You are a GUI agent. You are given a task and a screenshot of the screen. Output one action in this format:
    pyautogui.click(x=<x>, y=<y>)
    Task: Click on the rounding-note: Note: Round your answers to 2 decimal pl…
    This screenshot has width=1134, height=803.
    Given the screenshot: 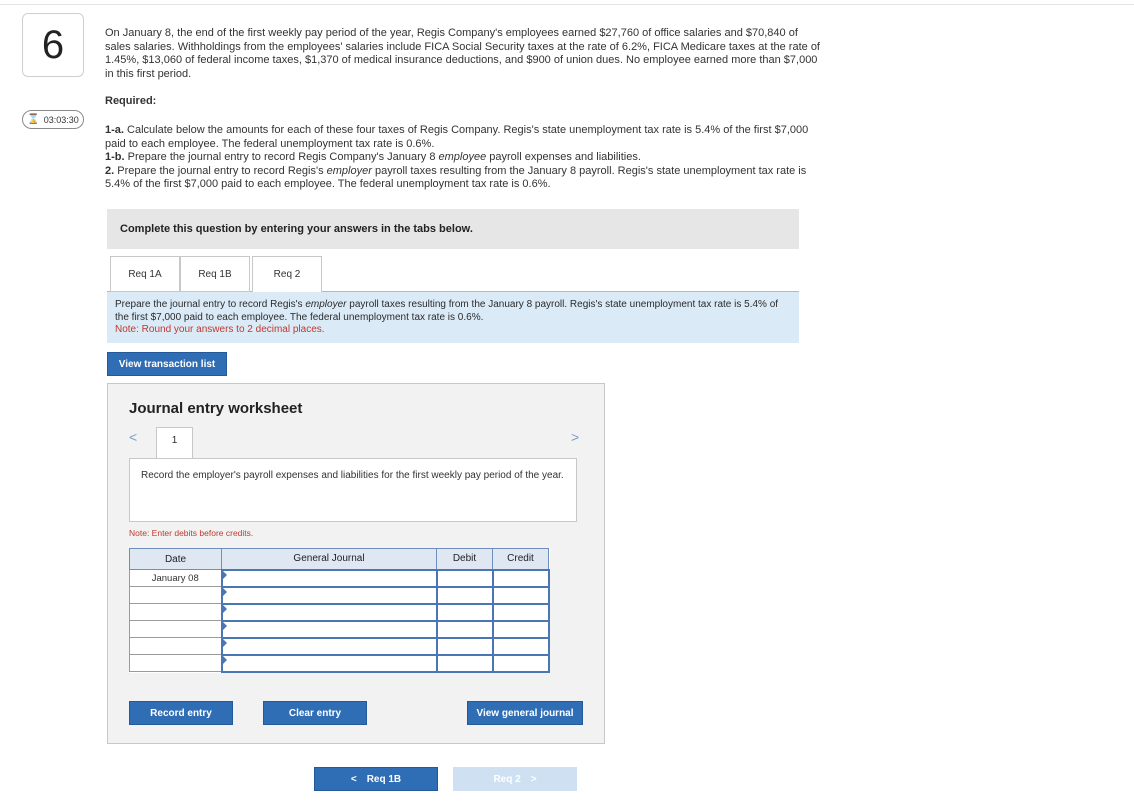 What is the action you would take?
    pyautogui.click(x=220, y=329)
    